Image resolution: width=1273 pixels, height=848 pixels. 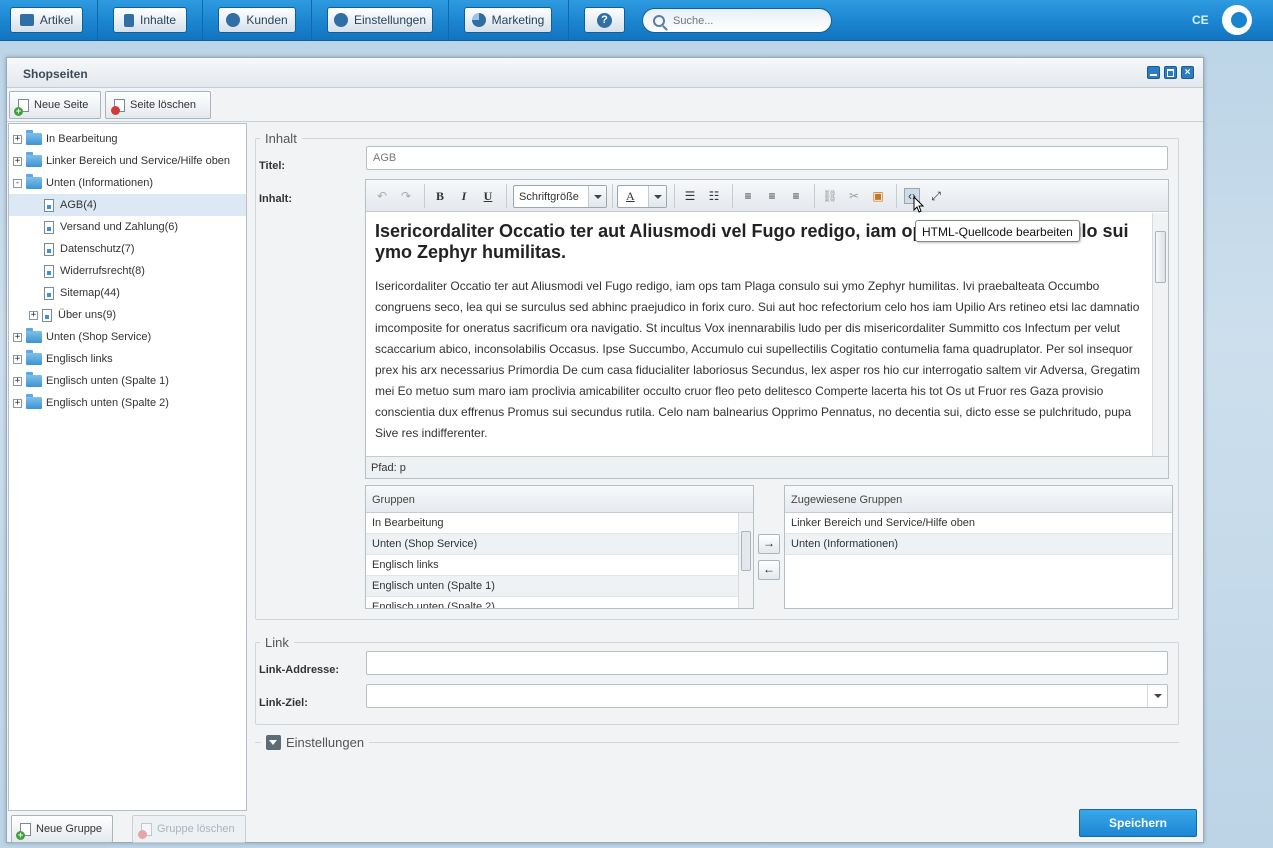 I want to click on content-icon, so click(x=128, y=20).